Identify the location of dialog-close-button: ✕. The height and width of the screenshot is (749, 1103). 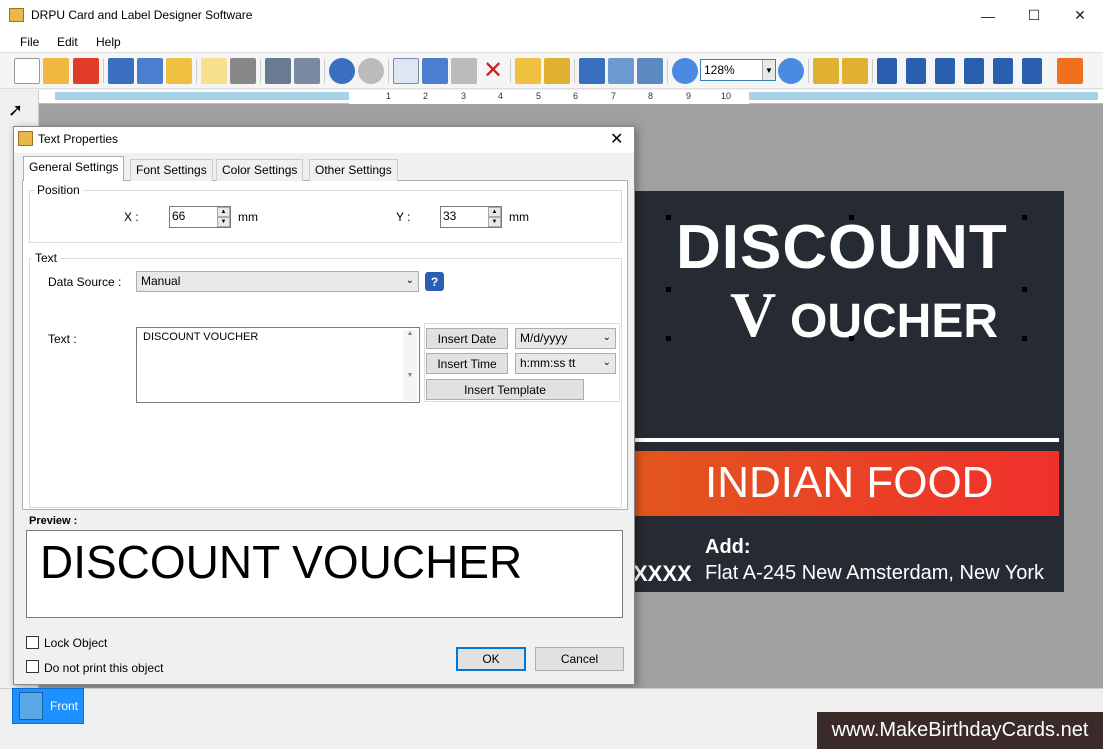
(616, 139).